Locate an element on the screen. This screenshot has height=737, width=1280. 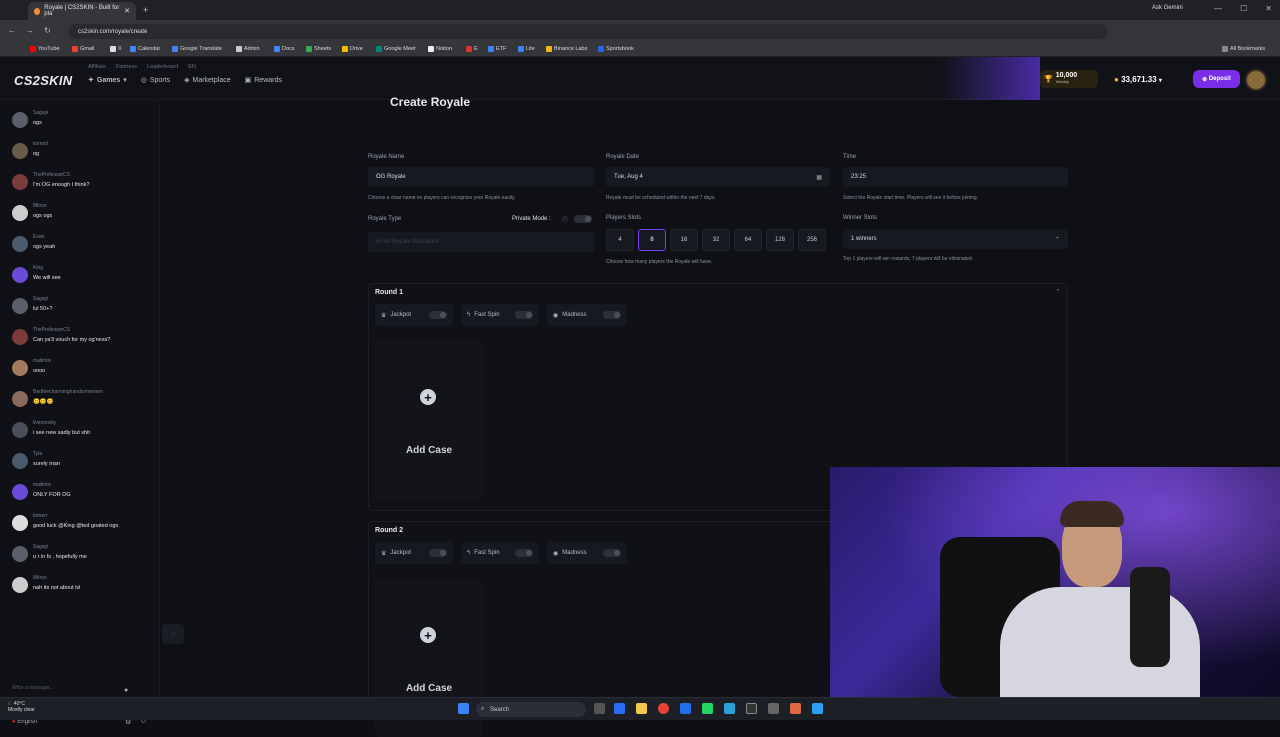
slot-option-256: 256 is located at coordinates (812, 240).